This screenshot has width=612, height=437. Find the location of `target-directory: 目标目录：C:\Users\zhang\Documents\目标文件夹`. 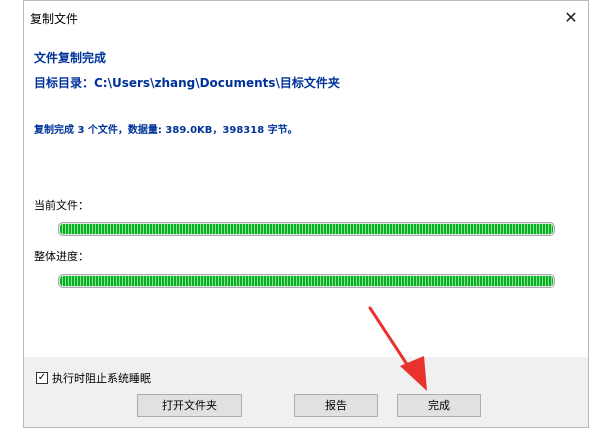

target-directory: 目标目录：C:\Users\zhang\Documents\目标文件夹 is located at coordinates (187, 83).